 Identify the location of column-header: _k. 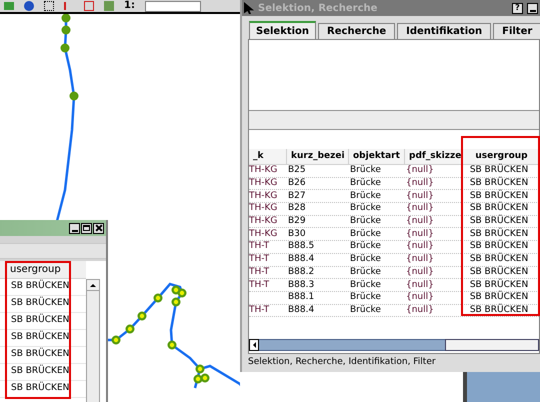
(268, 156).